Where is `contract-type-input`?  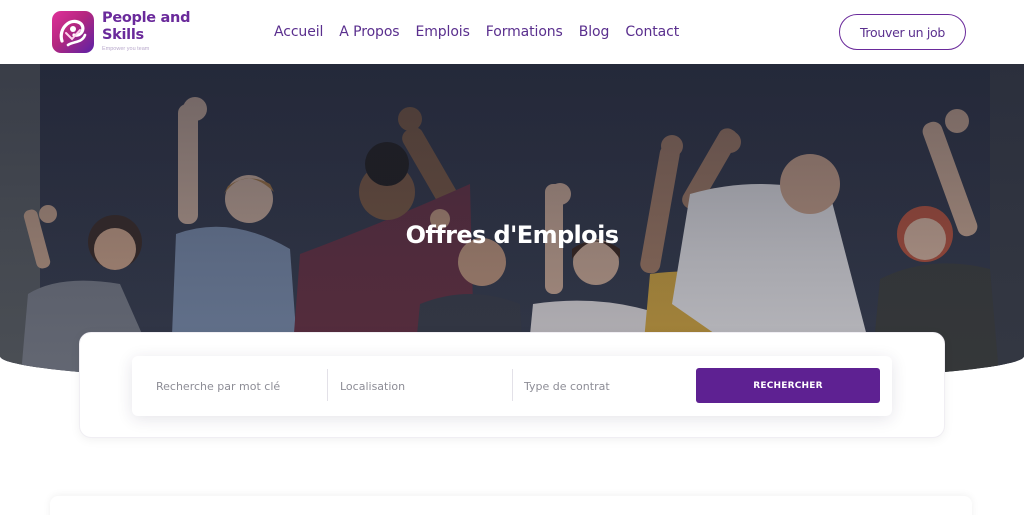
contract-type-input is located at coordinates (607, 386).